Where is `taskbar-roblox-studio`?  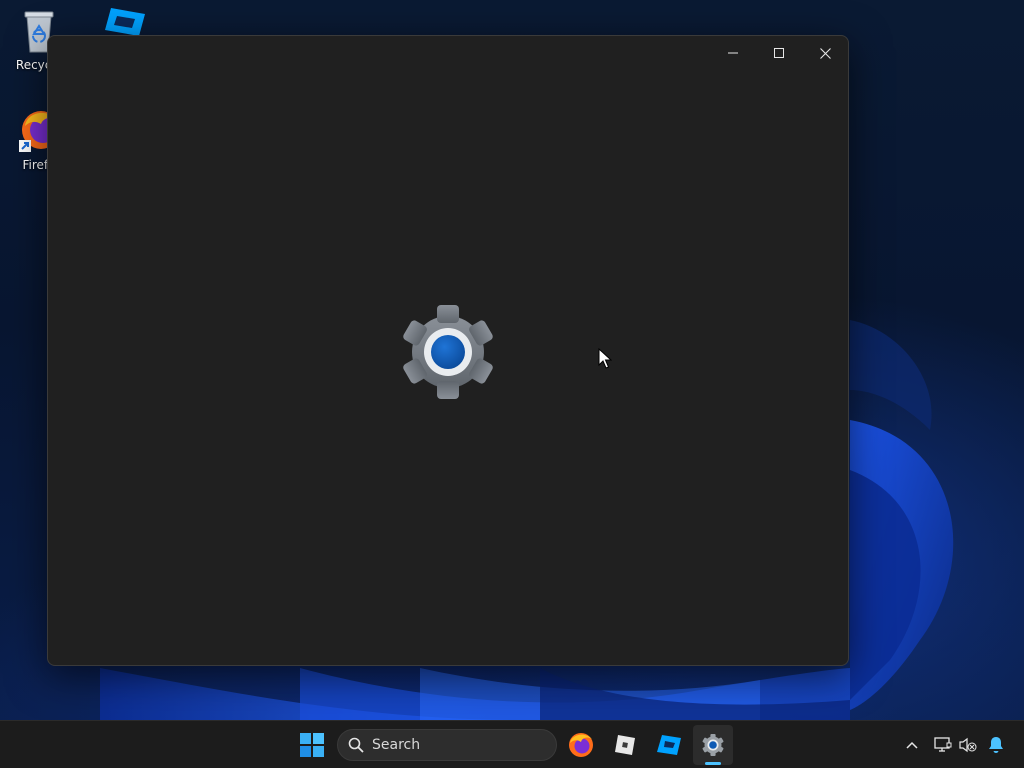
taskbar-roblox-studio is located at coordinates (669, 745).